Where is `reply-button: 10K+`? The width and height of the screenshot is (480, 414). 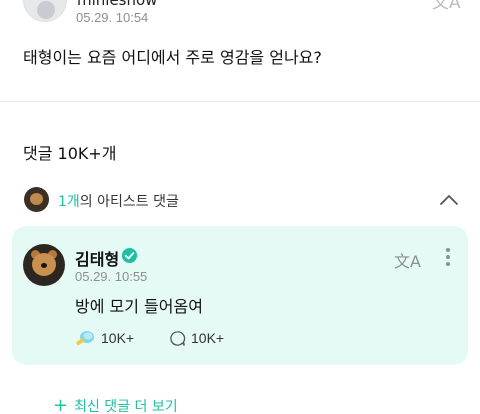 reply-button: 10K+ is located at coordinates (196, 338).